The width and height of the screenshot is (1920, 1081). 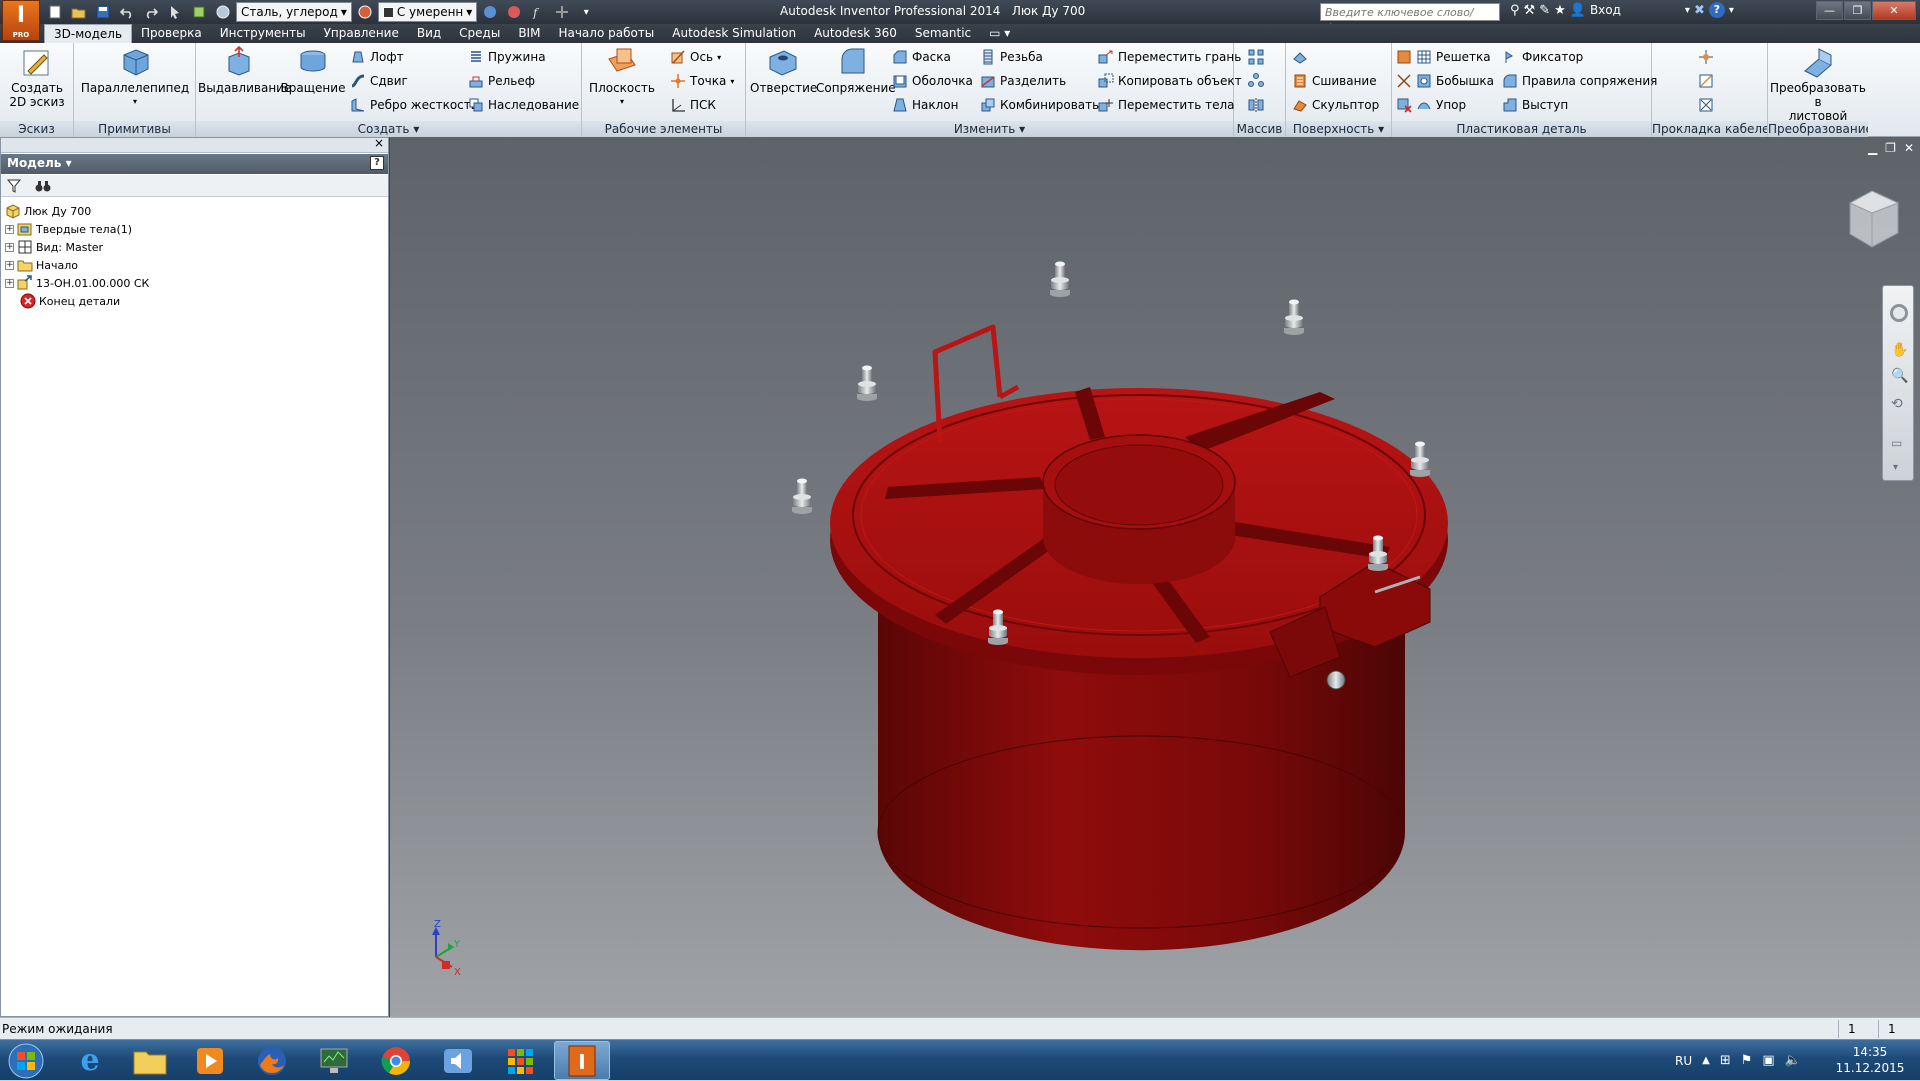 I want to click on start-button, so click(x=28, y=1060).